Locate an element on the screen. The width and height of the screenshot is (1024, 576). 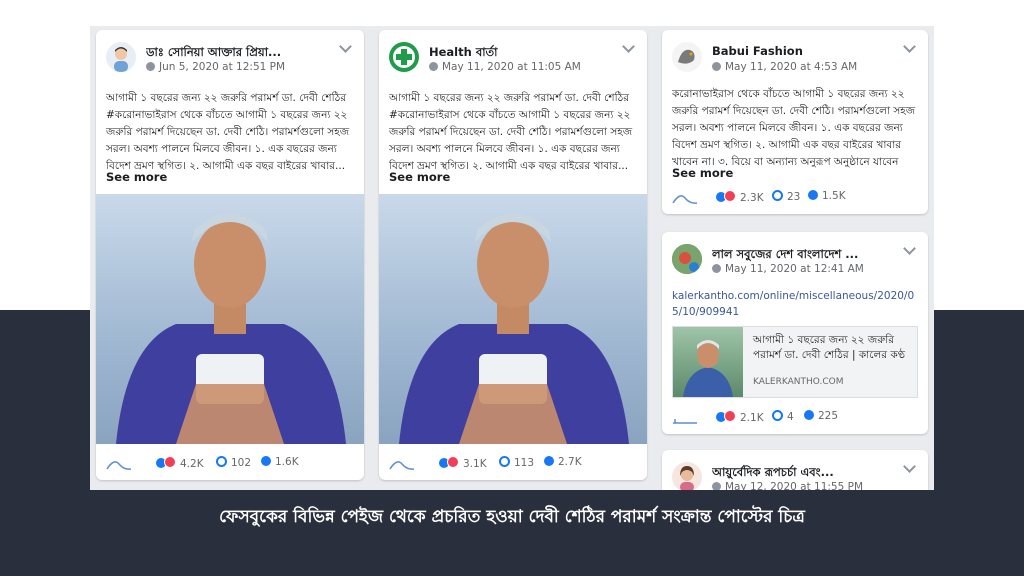
bird-logo-icon is located at coordinates (687, 57).